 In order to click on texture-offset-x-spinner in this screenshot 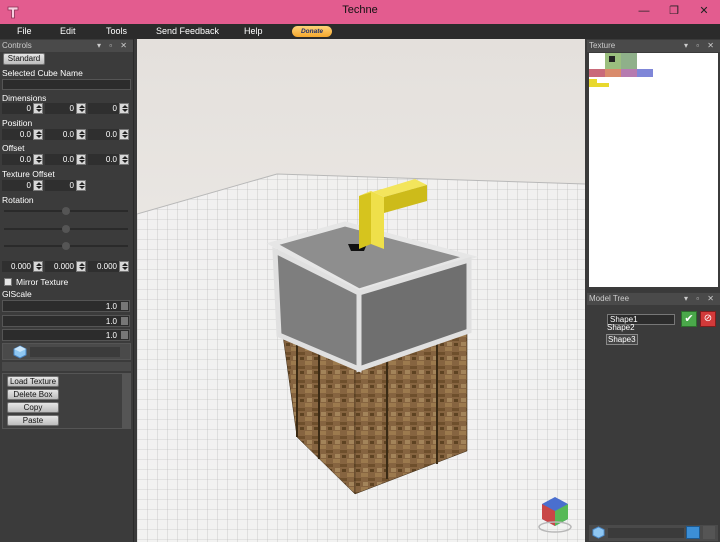, I will do `click(38, 185)`.